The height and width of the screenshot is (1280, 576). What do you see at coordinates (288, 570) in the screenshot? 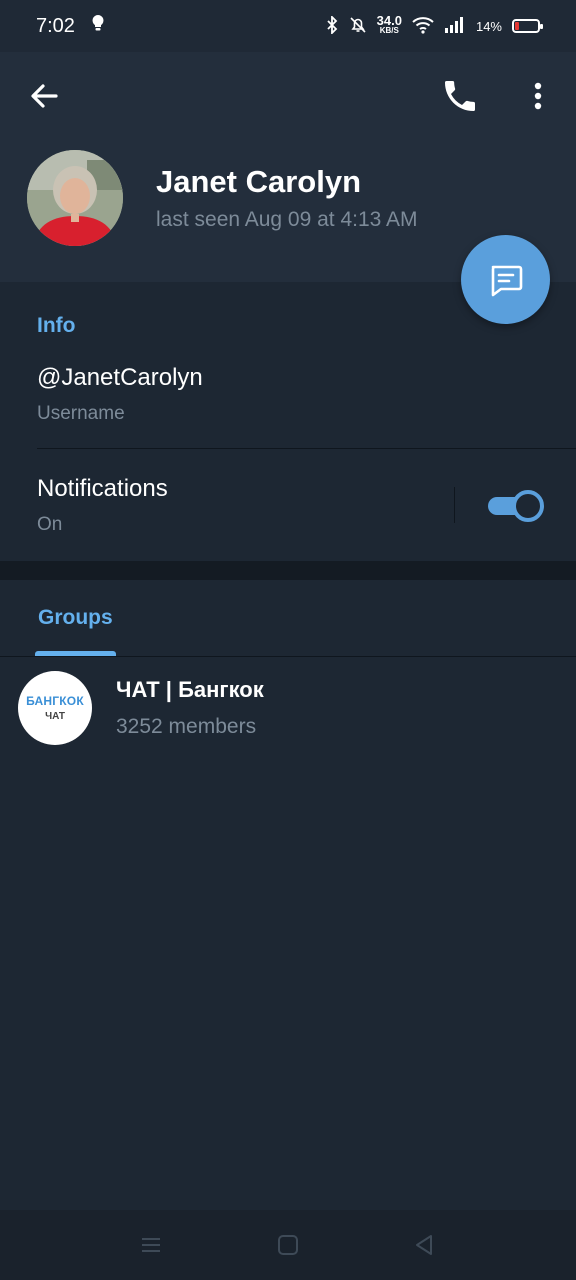
I see `section-separator` at bounding box center [288, 570].